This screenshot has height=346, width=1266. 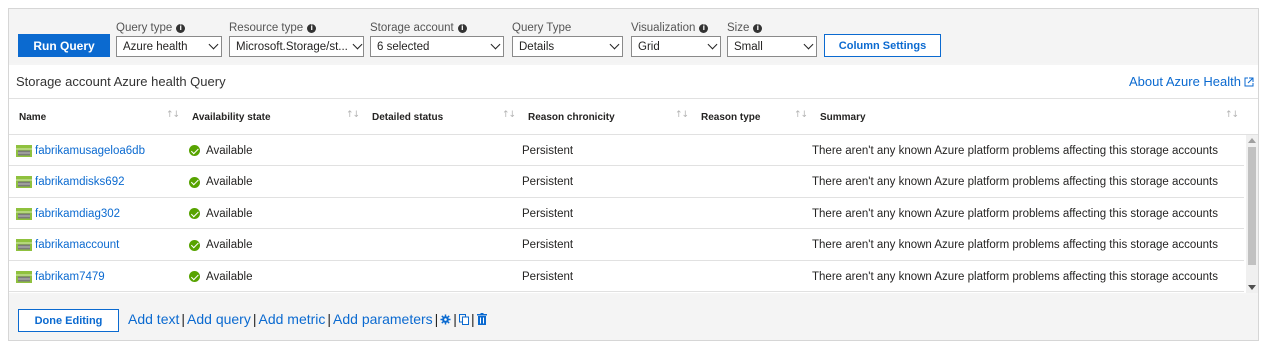 What do you see at coordinates (291, 319) in the screenshot?
I see `add-metric-link: Add metric` at bounding box center [291, 319].